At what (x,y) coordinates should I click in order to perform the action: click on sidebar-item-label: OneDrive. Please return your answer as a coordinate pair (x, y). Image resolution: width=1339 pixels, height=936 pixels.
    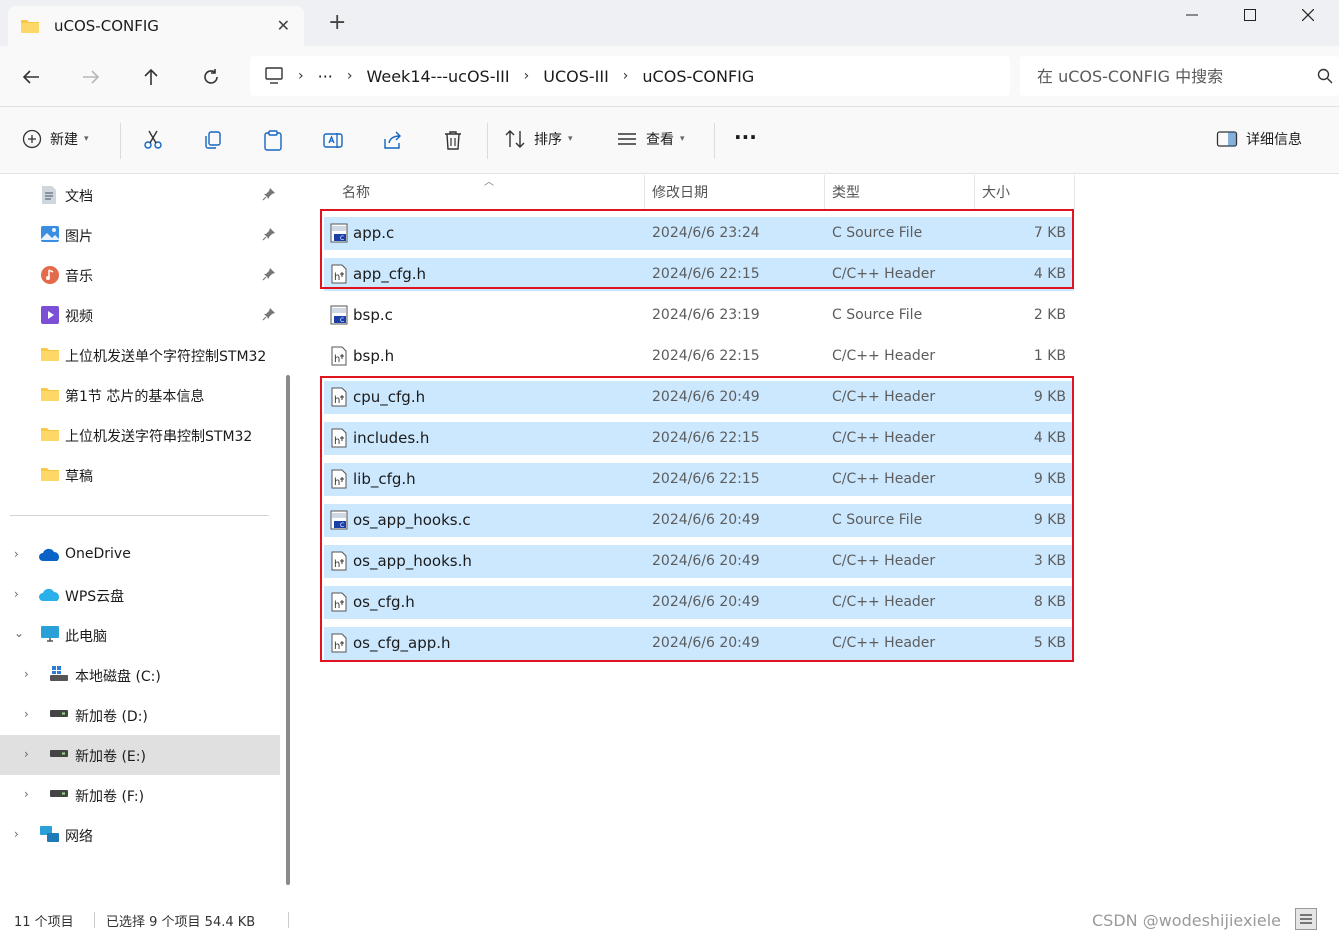
    Looking at the image, I should click on (98, 554).